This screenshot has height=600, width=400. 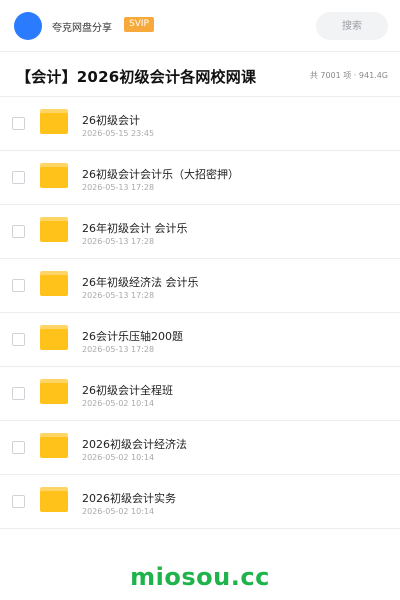 I want to click on item-name: 26年初级经济法 会计乐, so click(x=140, y=282).